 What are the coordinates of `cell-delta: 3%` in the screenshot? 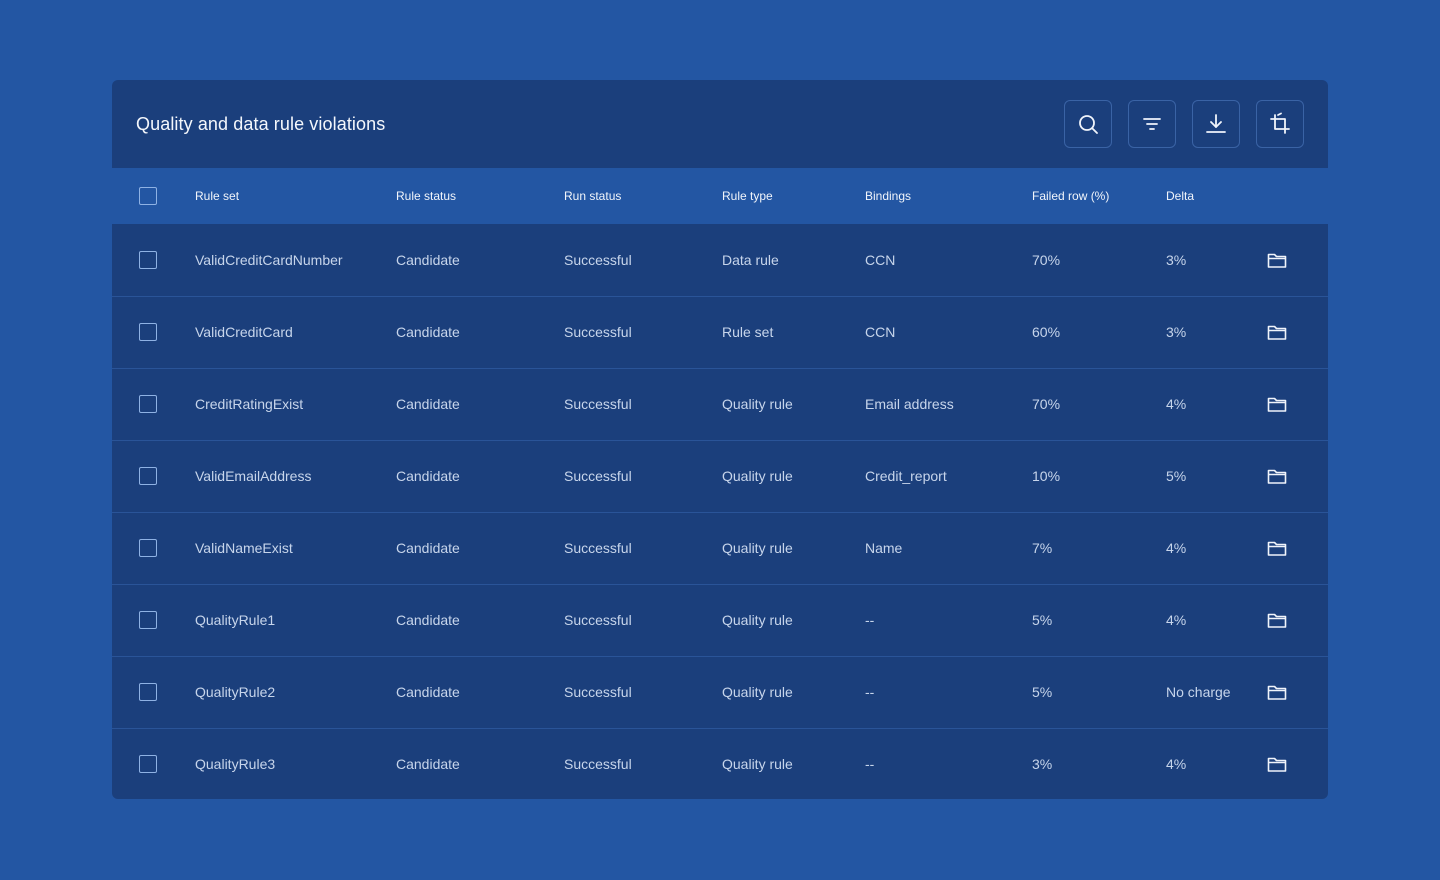 It's located at (1176, 332).